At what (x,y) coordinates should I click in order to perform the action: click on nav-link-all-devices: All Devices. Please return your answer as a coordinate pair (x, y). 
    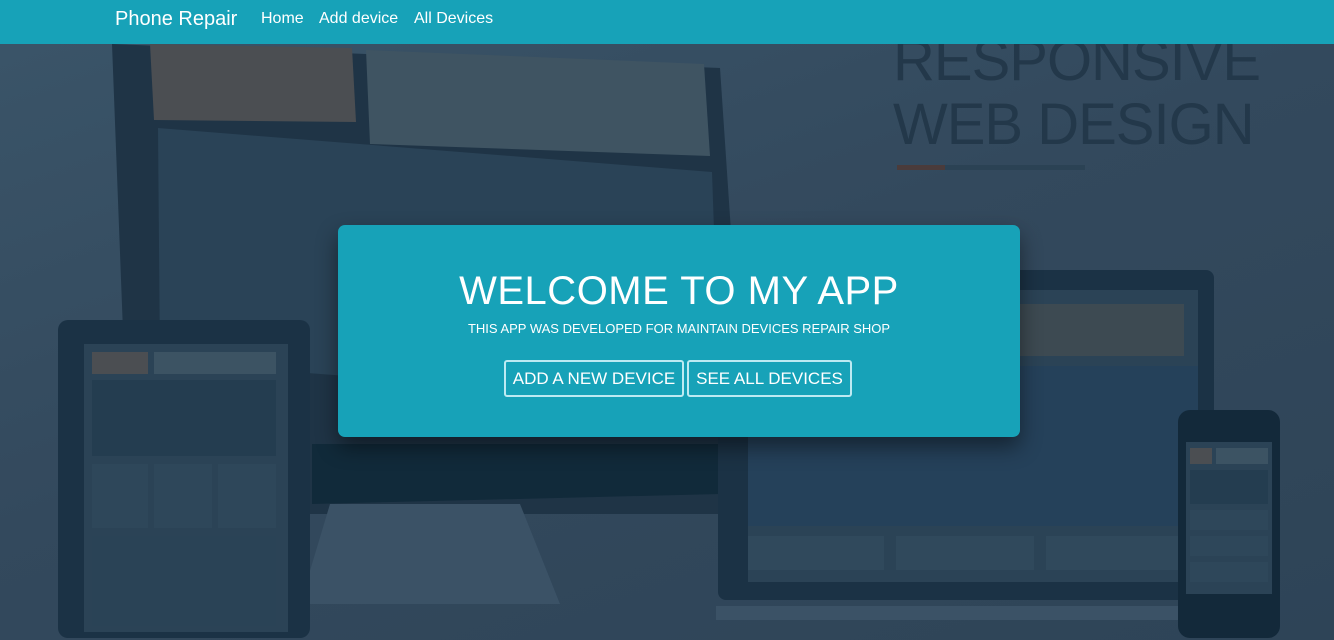
    Looking at the image, I should click on (453, 19).